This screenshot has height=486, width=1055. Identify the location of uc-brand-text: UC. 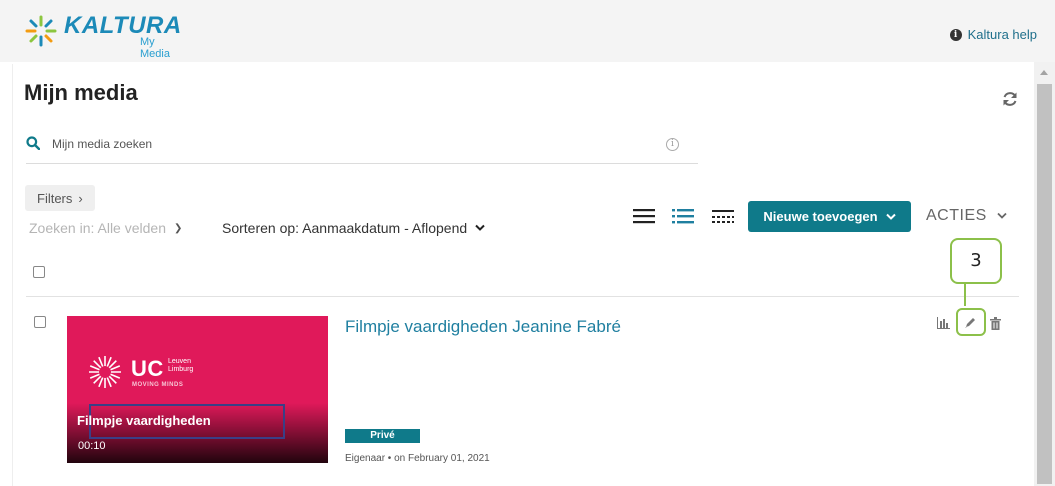
(147, 368).